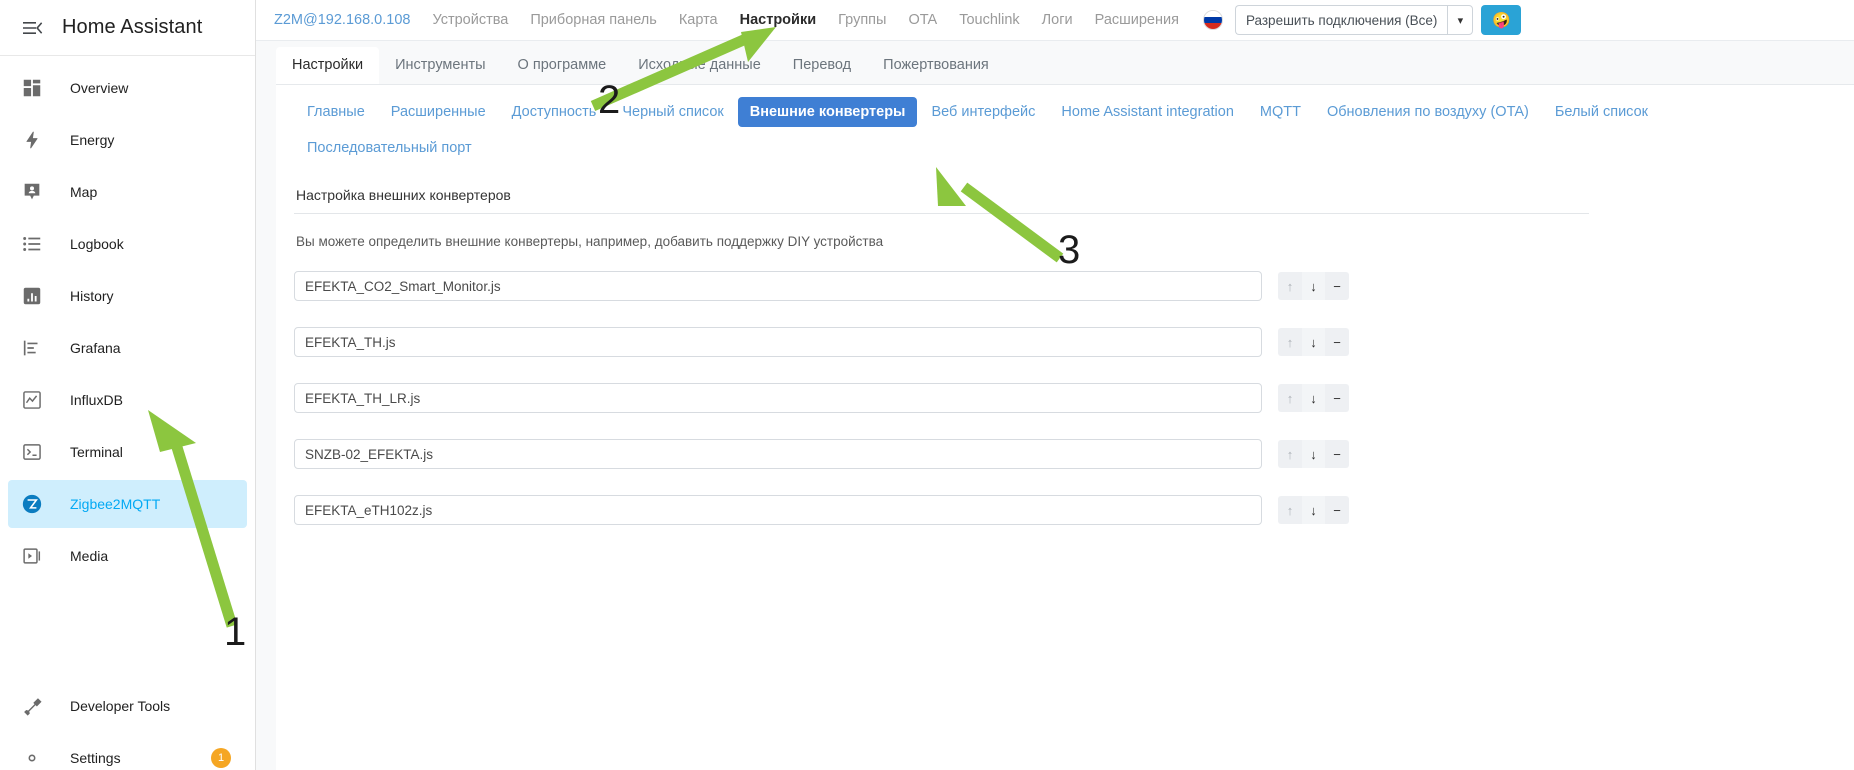 The height and width of the screenshot is (770, 1854). What do you see at coordinates (862, 20) in the screenshot?
I see `nav-link-groups: Группы` at bounding box center [862, 20].